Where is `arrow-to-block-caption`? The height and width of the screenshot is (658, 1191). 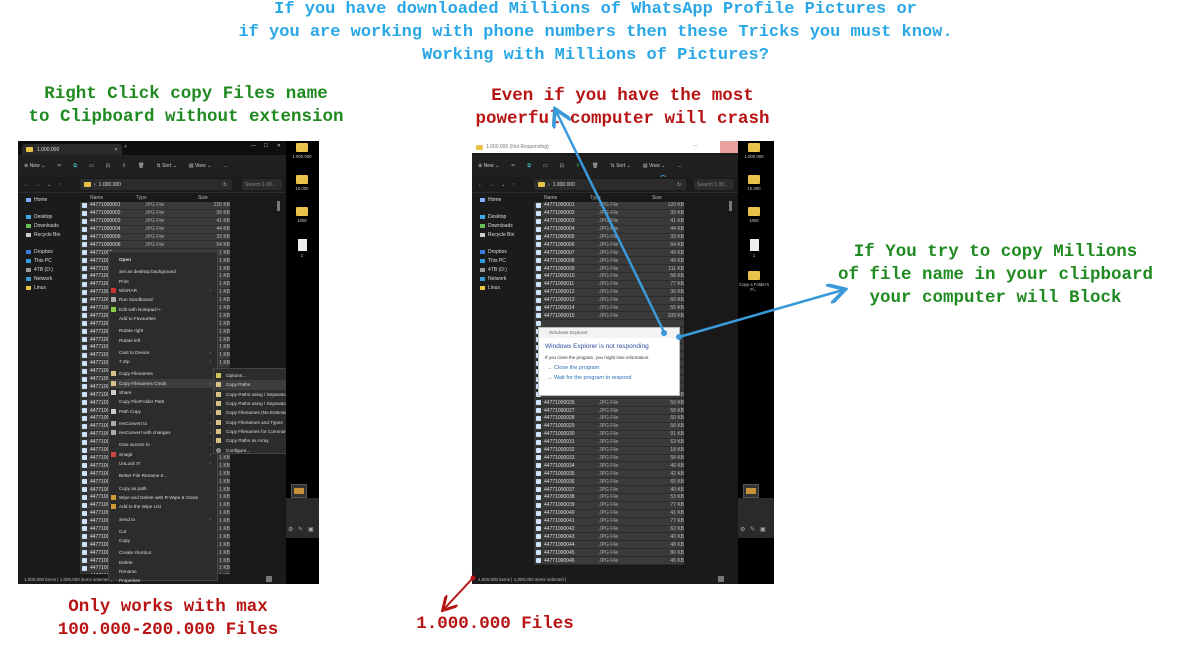
arrow-to-block-caption is located at coordinates (760, 314).